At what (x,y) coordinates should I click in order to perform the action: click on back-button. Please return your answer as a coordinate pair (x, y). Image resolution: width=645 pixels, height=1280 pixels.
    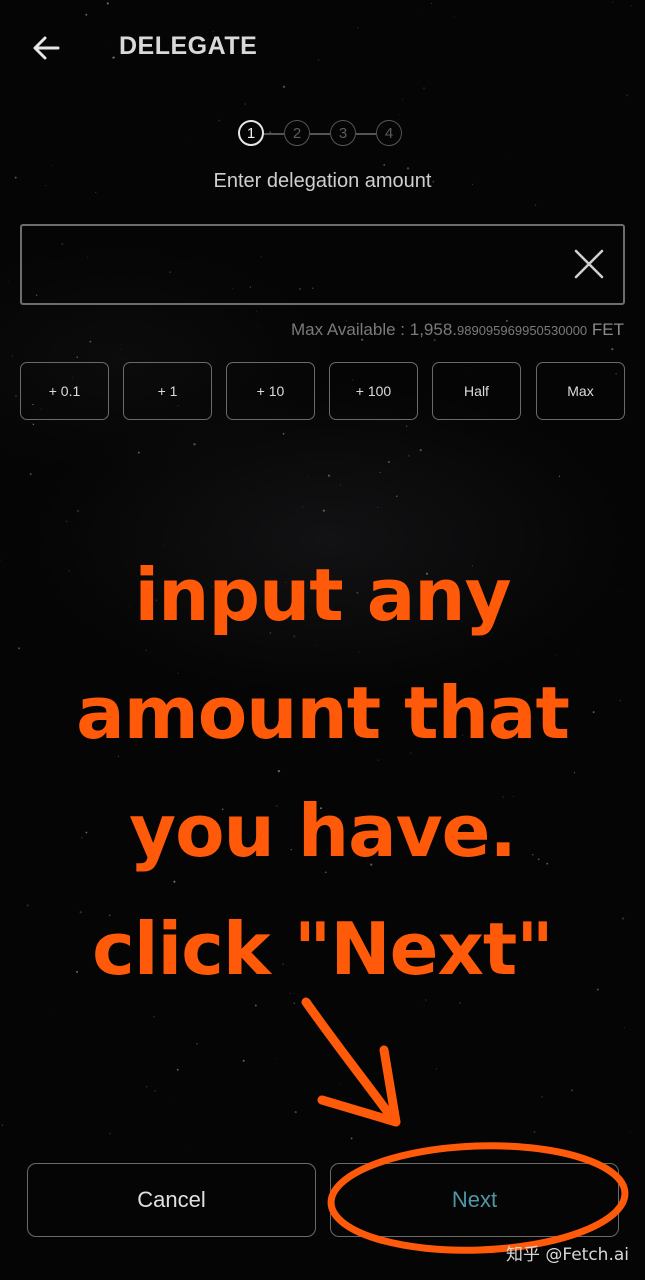
    Looking at the image, I should click on (46, 48).